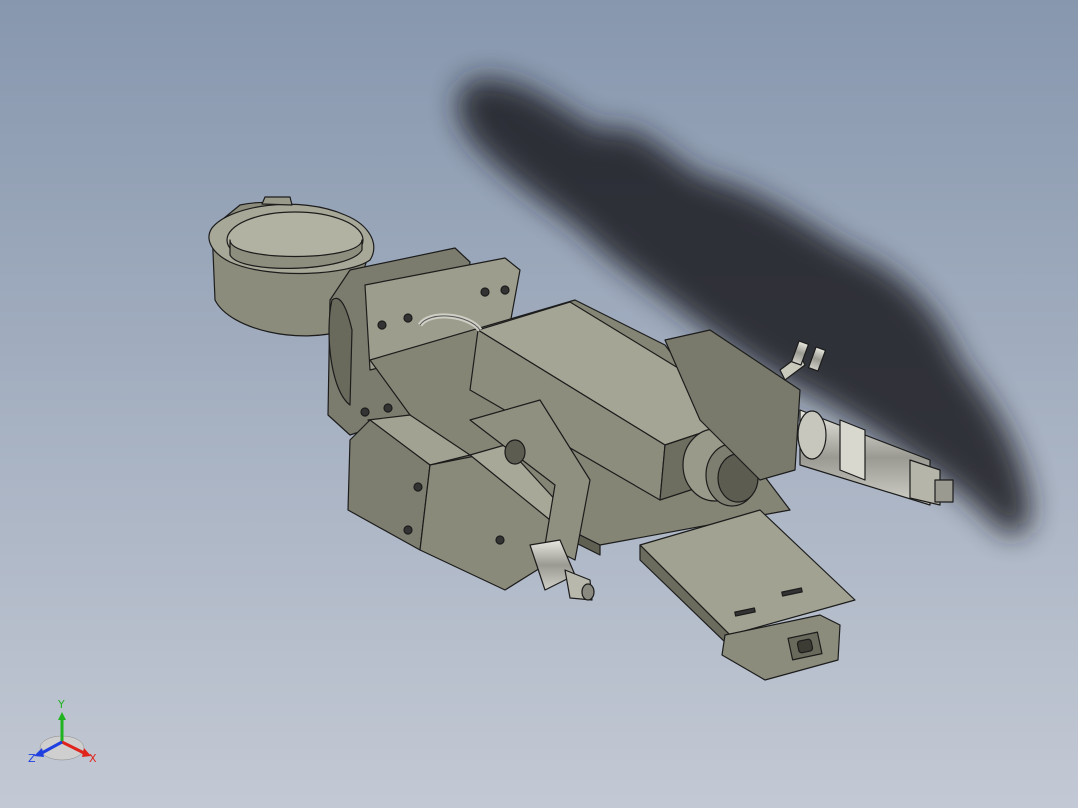  I want to click on triad-x-label: X, so click(93, 758).